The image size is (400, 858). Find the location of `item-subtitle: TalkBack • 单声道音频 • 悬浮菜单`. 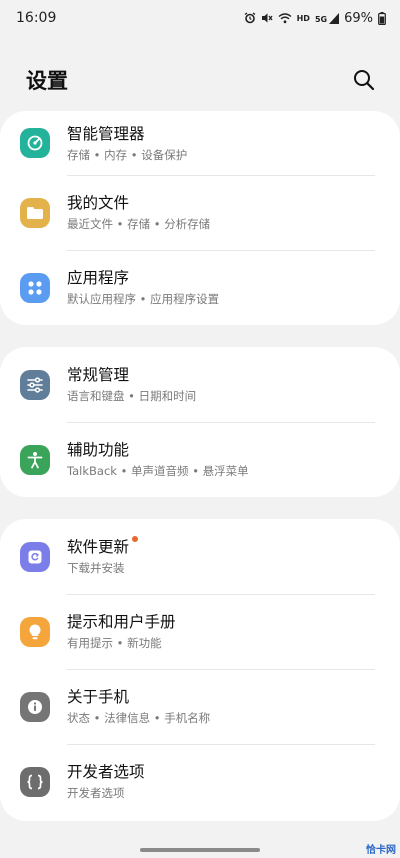

item-subtitle: TalkBack • 单声道音频 • 悬浮菜单 is located at coordinates (158, 471).